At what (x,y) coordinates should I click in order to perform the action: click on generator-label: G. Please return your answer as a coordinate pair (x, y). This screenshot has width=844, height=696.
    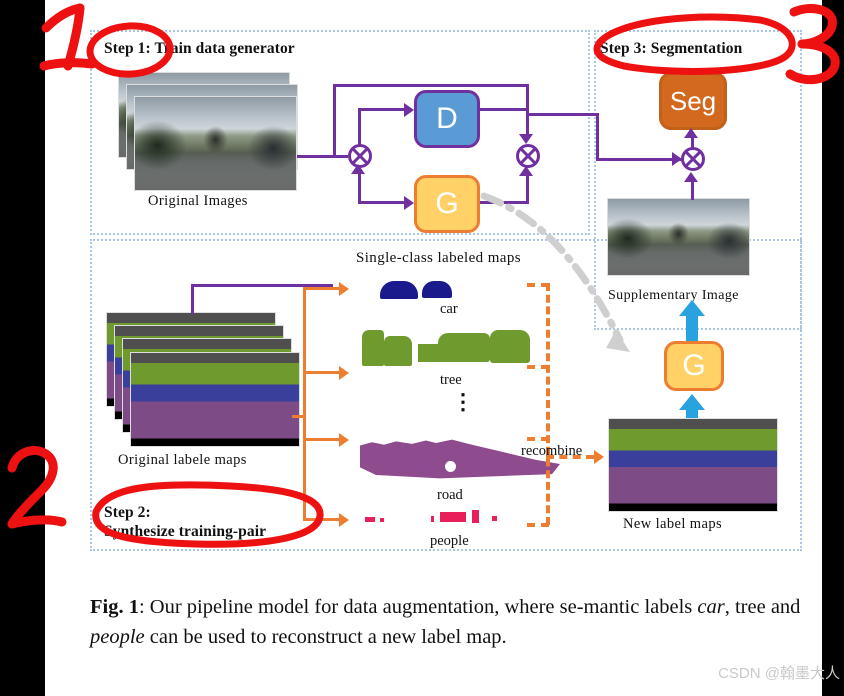
    Looking at the image, I should click on (447, 203).